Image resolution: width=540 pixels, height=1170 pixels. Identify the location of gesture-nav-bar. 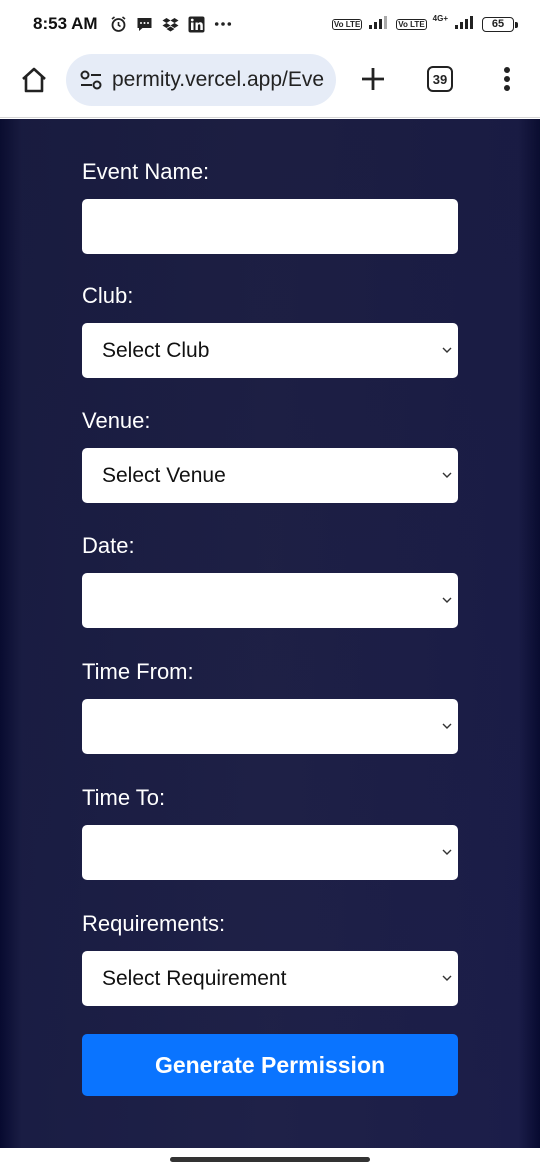
(270, 1159).